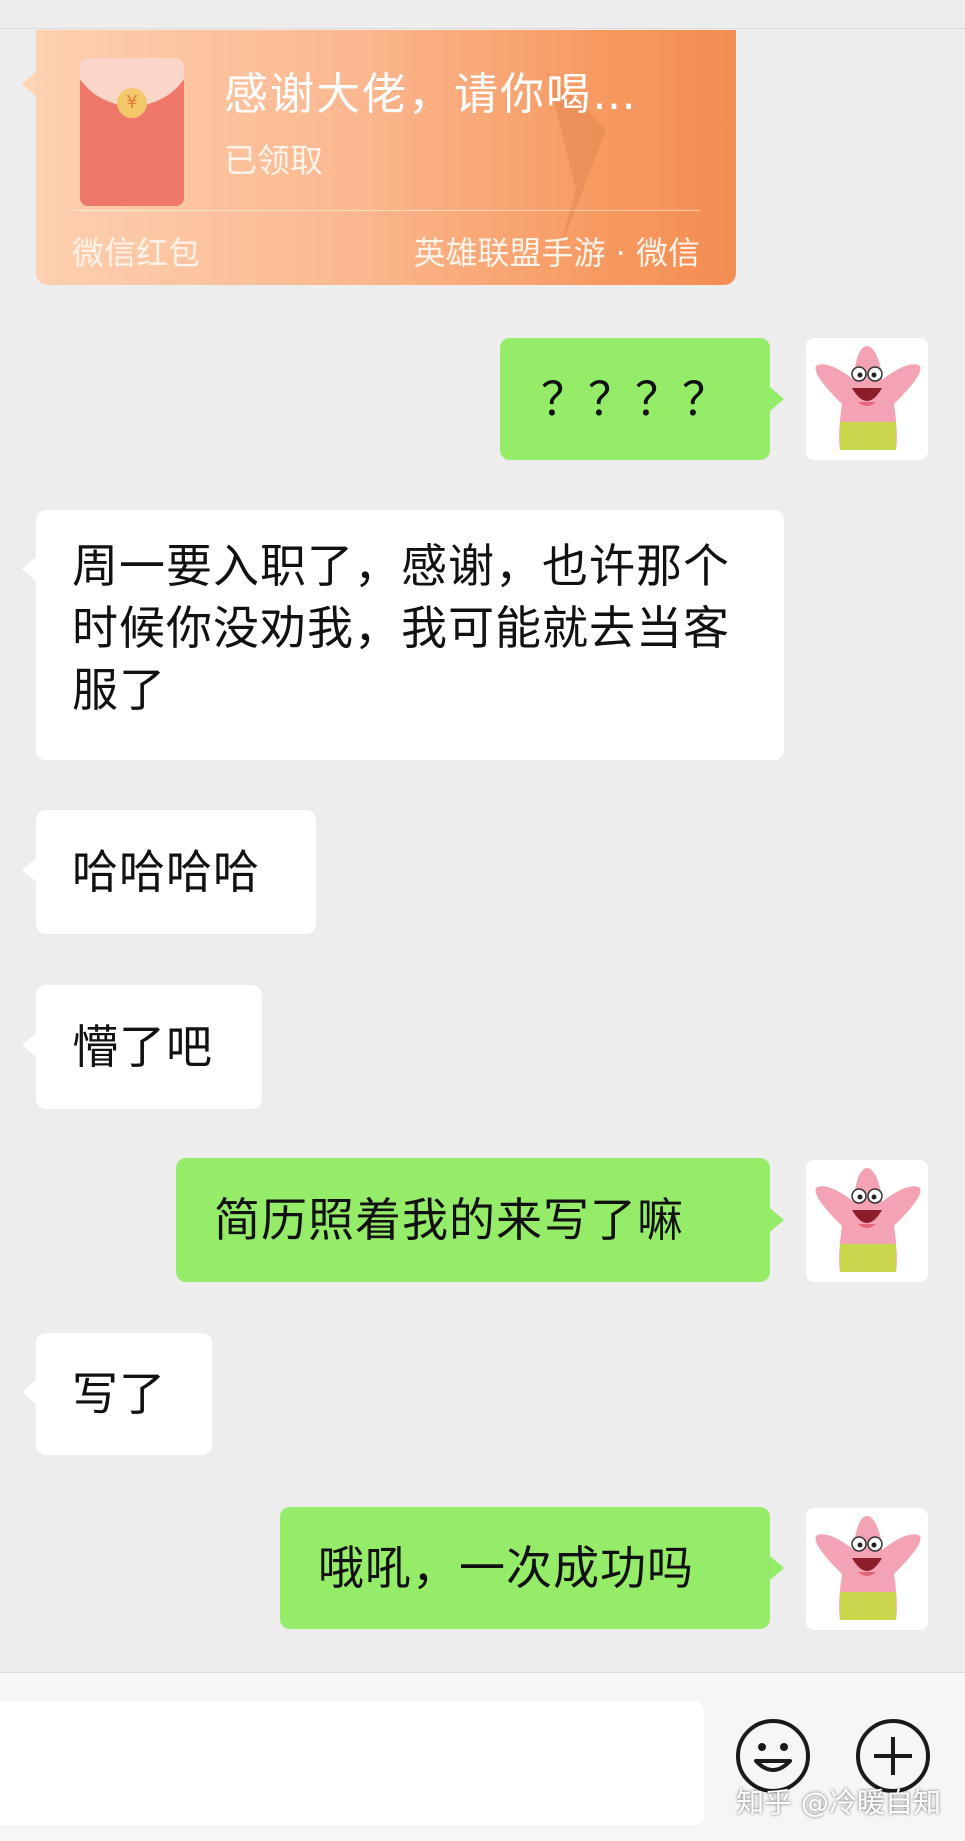  What do you see at coordinates (449, 1220) in the screenshot?
I see `message-text: 简历照着我的来写了嘛` at bounding box center [449, 1220].